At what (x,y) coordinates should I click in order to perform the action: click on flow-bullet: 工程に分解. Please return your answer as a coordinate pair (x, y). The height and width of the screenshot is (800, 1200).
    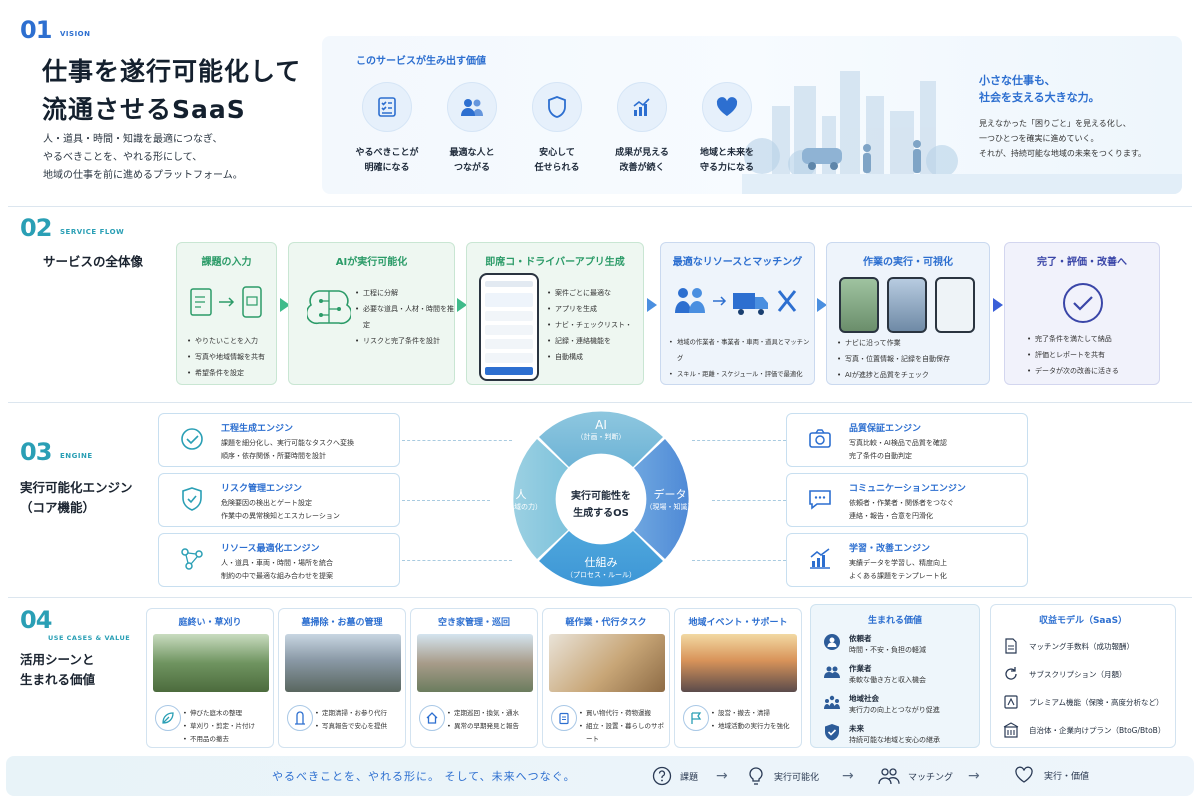
    Looking at the image, I should click on (404, 293).